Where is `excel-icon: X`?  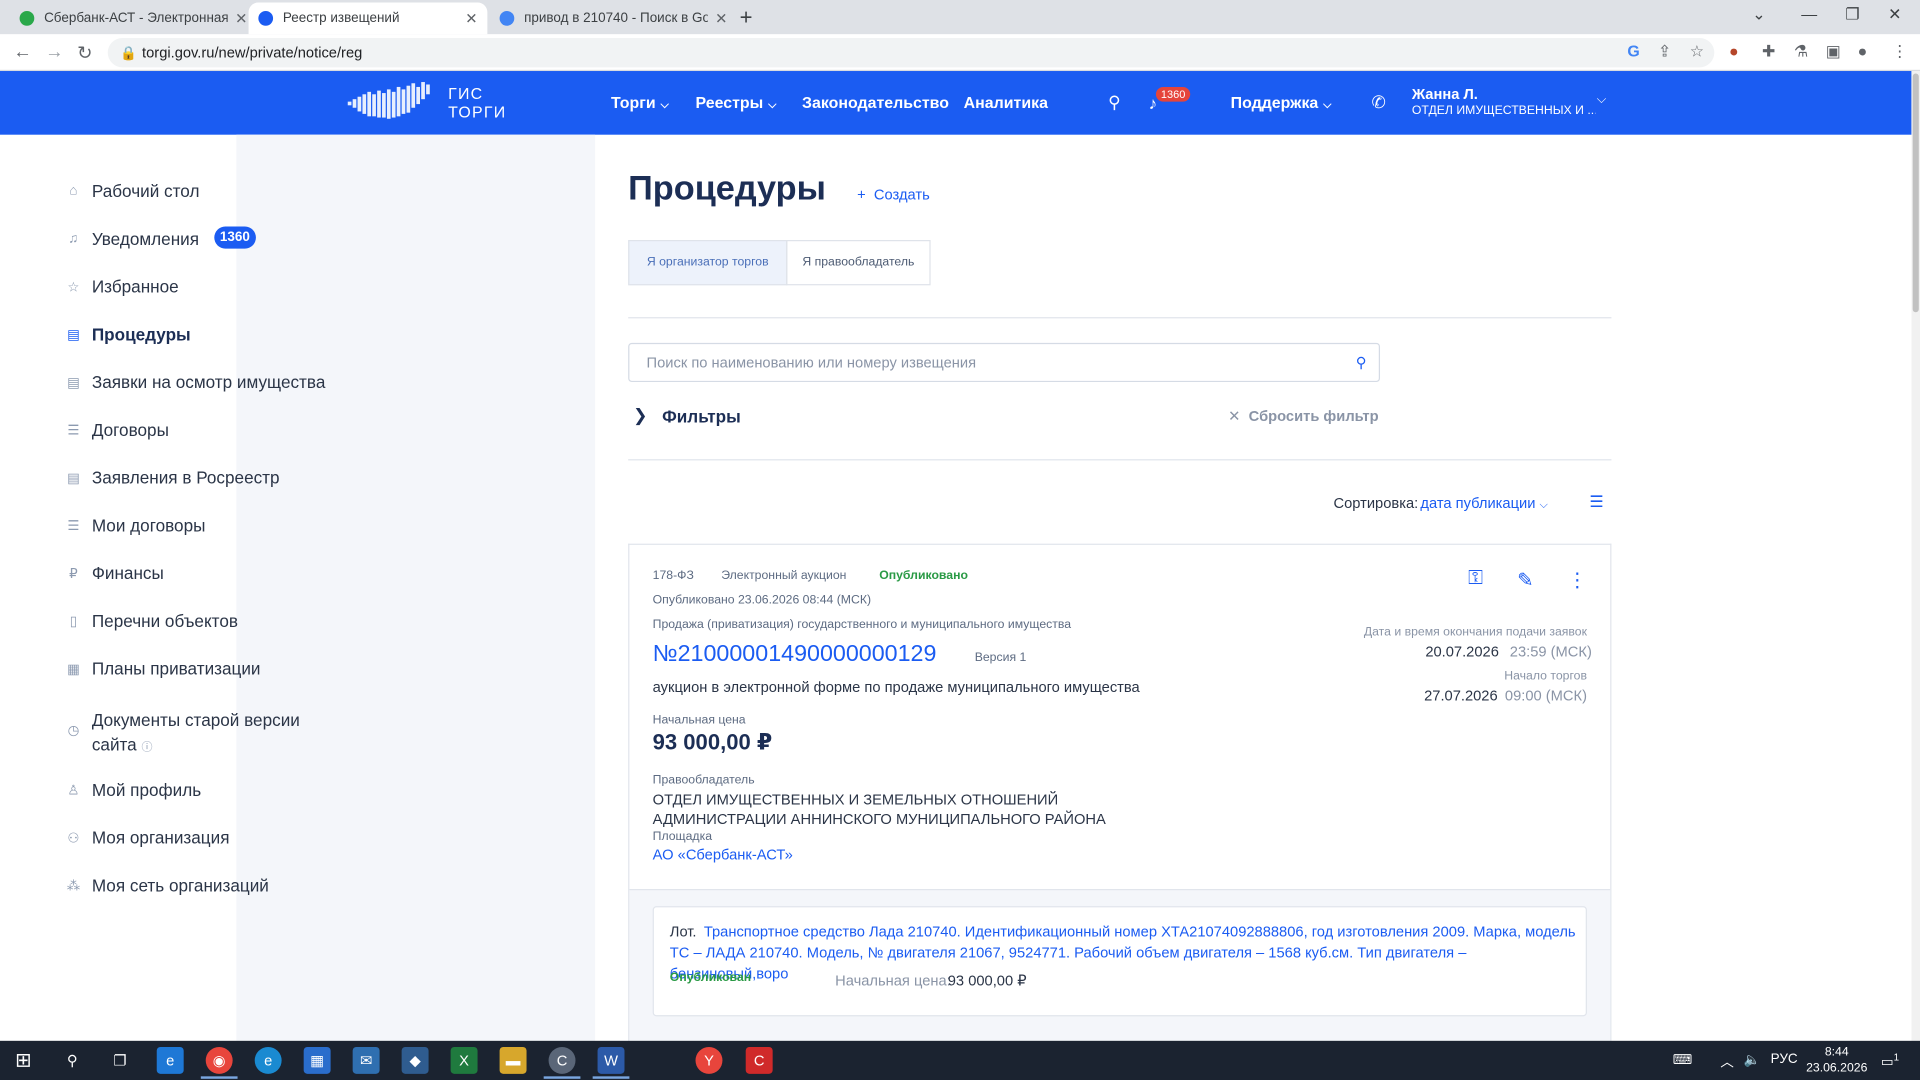 excel-icon: X is located at coordinates (464, 1060).